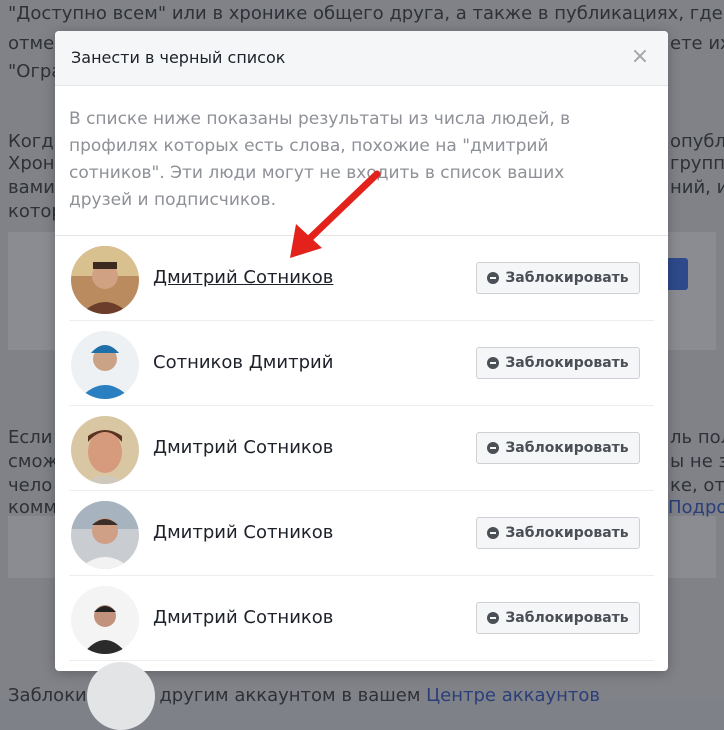  What do you see at coordinates (178, 57) in the screenshot?
I see `dialog-title: Занести в черный список` at bounding box center [178, 57].